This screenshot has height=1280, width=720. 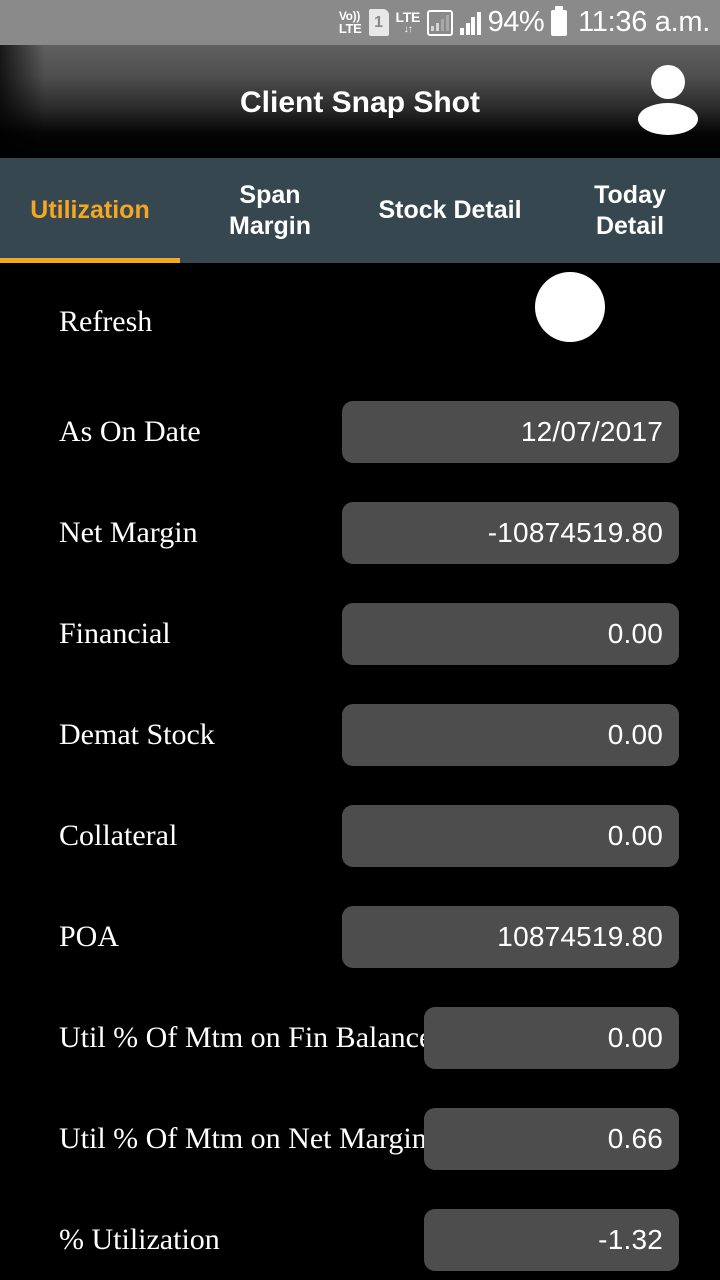 I want to click on volte-icon: Vo)) LTE, so click(x=350, y=22).